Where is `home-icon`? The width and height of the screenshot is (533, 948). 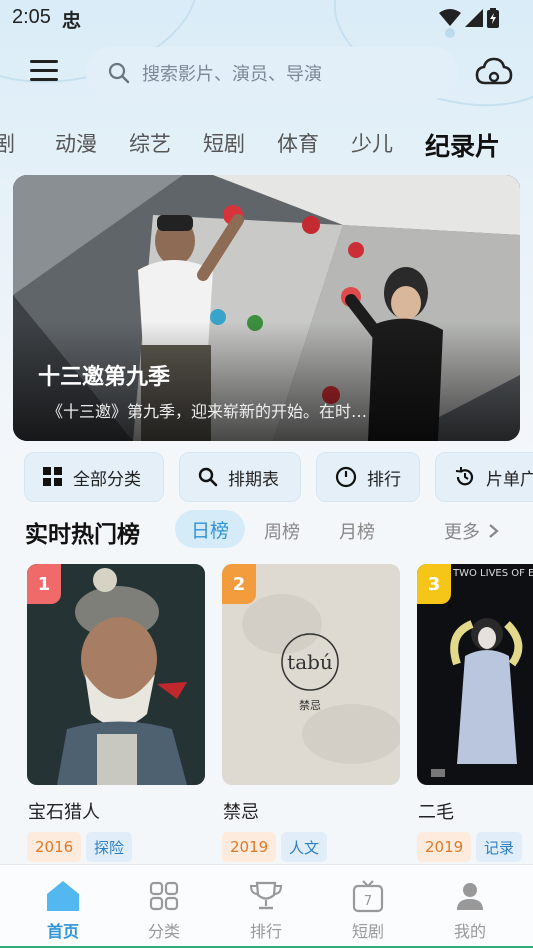 home-icon is located at coordinates (63, 896).